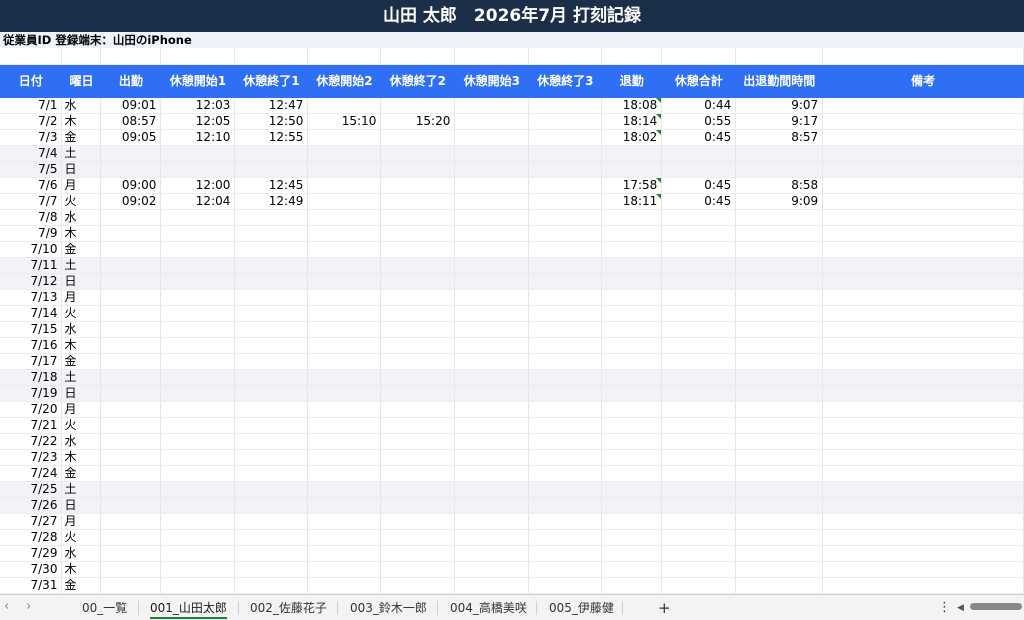  Describe the element at coordinates (198, 121) in the screenshot. I see `break-start-1-cell: 12:05` at that location.